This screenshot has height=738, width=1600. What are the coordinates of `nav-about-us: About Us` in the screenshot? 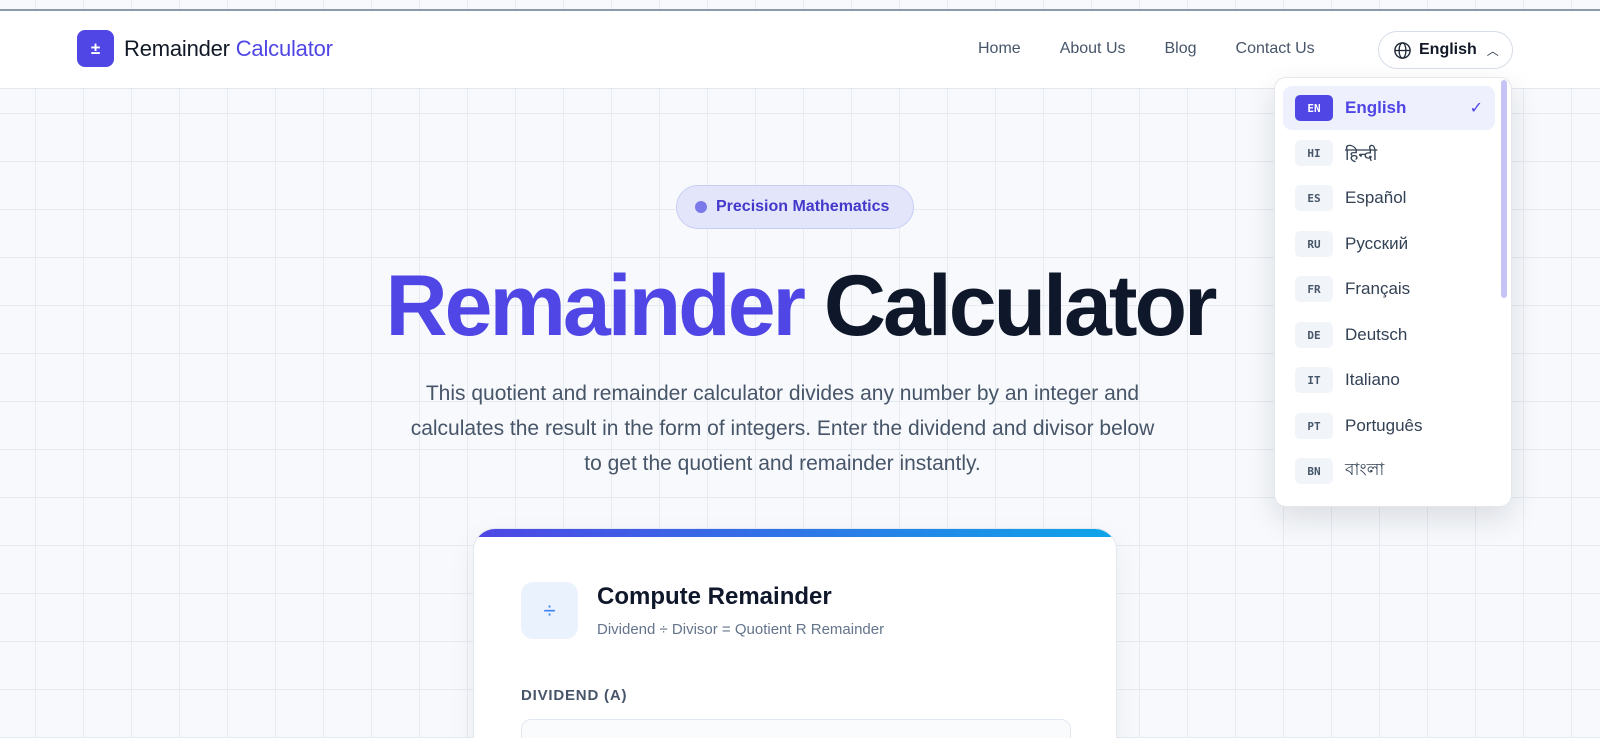 It's located at (1093, 49).